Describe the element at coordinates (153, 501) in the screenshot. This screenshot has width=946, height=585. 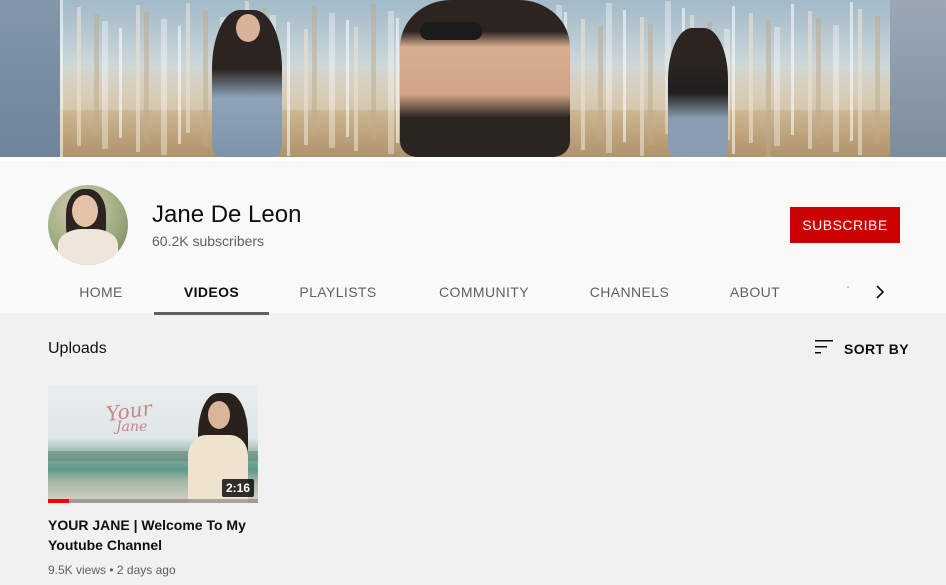
I see `watch-progress-bar` at that location.